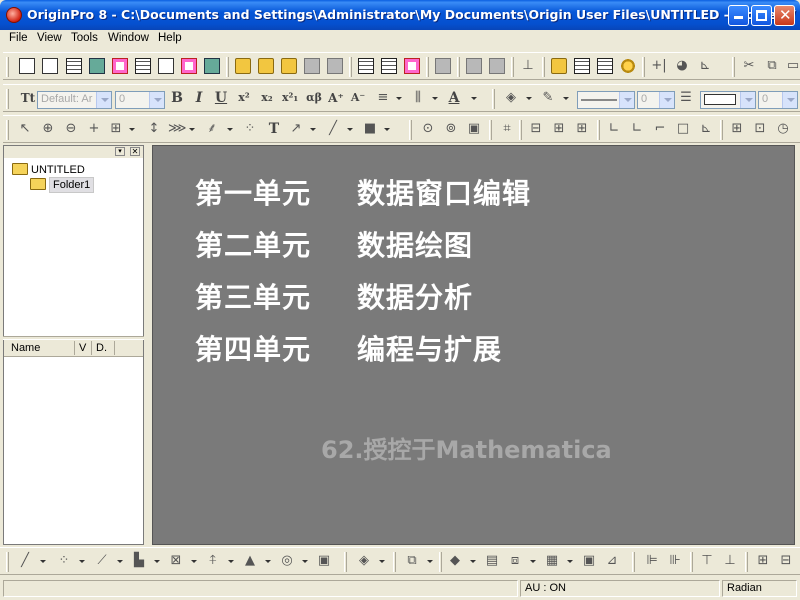 Image resolution: width=800 pixels, height=600 pixels. What do you see at coordinates (614, 129) in the screenshot?
I see `axis-bottom-icon: ∟` at bounding box center [614, 129].